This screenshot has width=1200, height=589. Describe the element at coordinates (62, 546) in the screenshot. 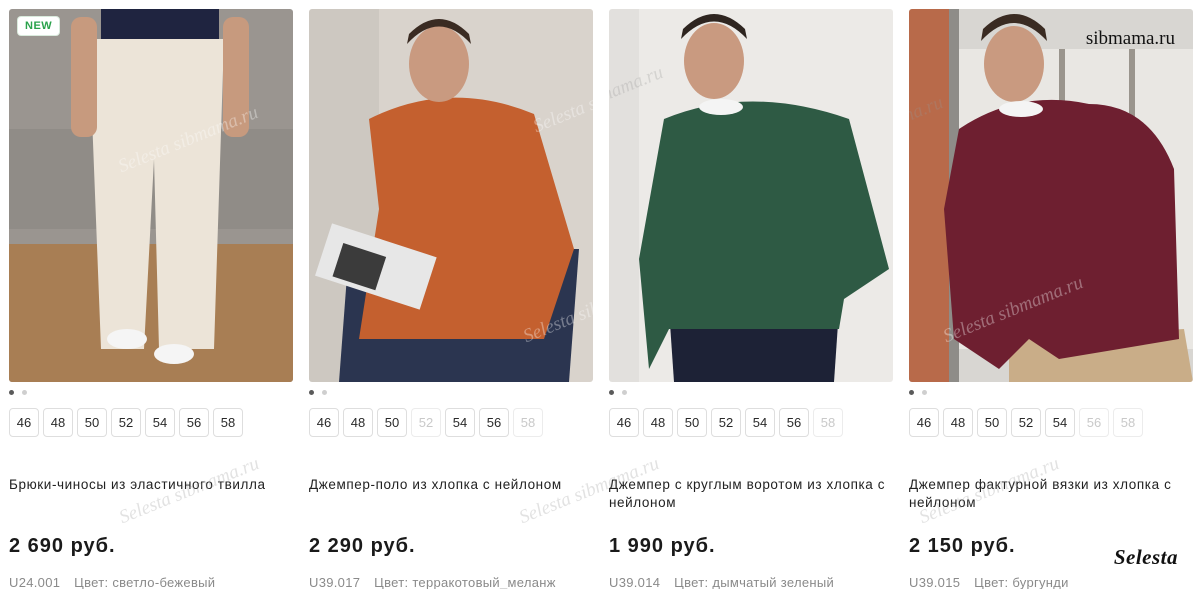

I see `product-price: 2 690 руб.` at that location.